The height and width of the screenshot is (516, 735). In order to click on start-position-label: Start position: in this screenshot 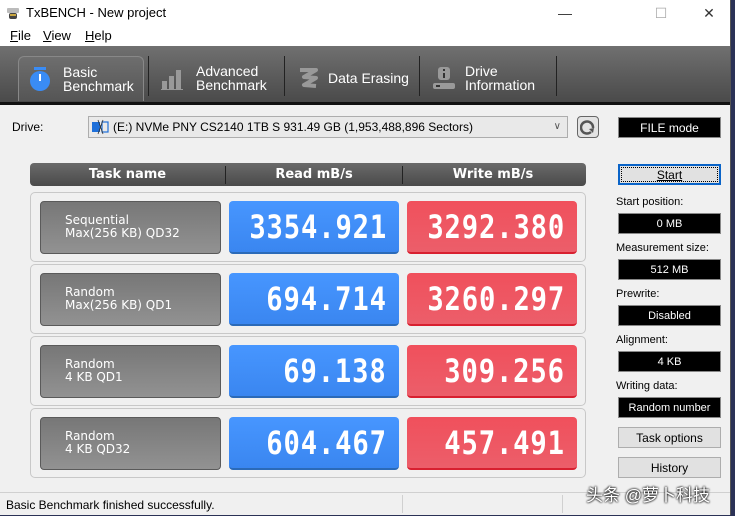, I will do `click(650, 202)`.